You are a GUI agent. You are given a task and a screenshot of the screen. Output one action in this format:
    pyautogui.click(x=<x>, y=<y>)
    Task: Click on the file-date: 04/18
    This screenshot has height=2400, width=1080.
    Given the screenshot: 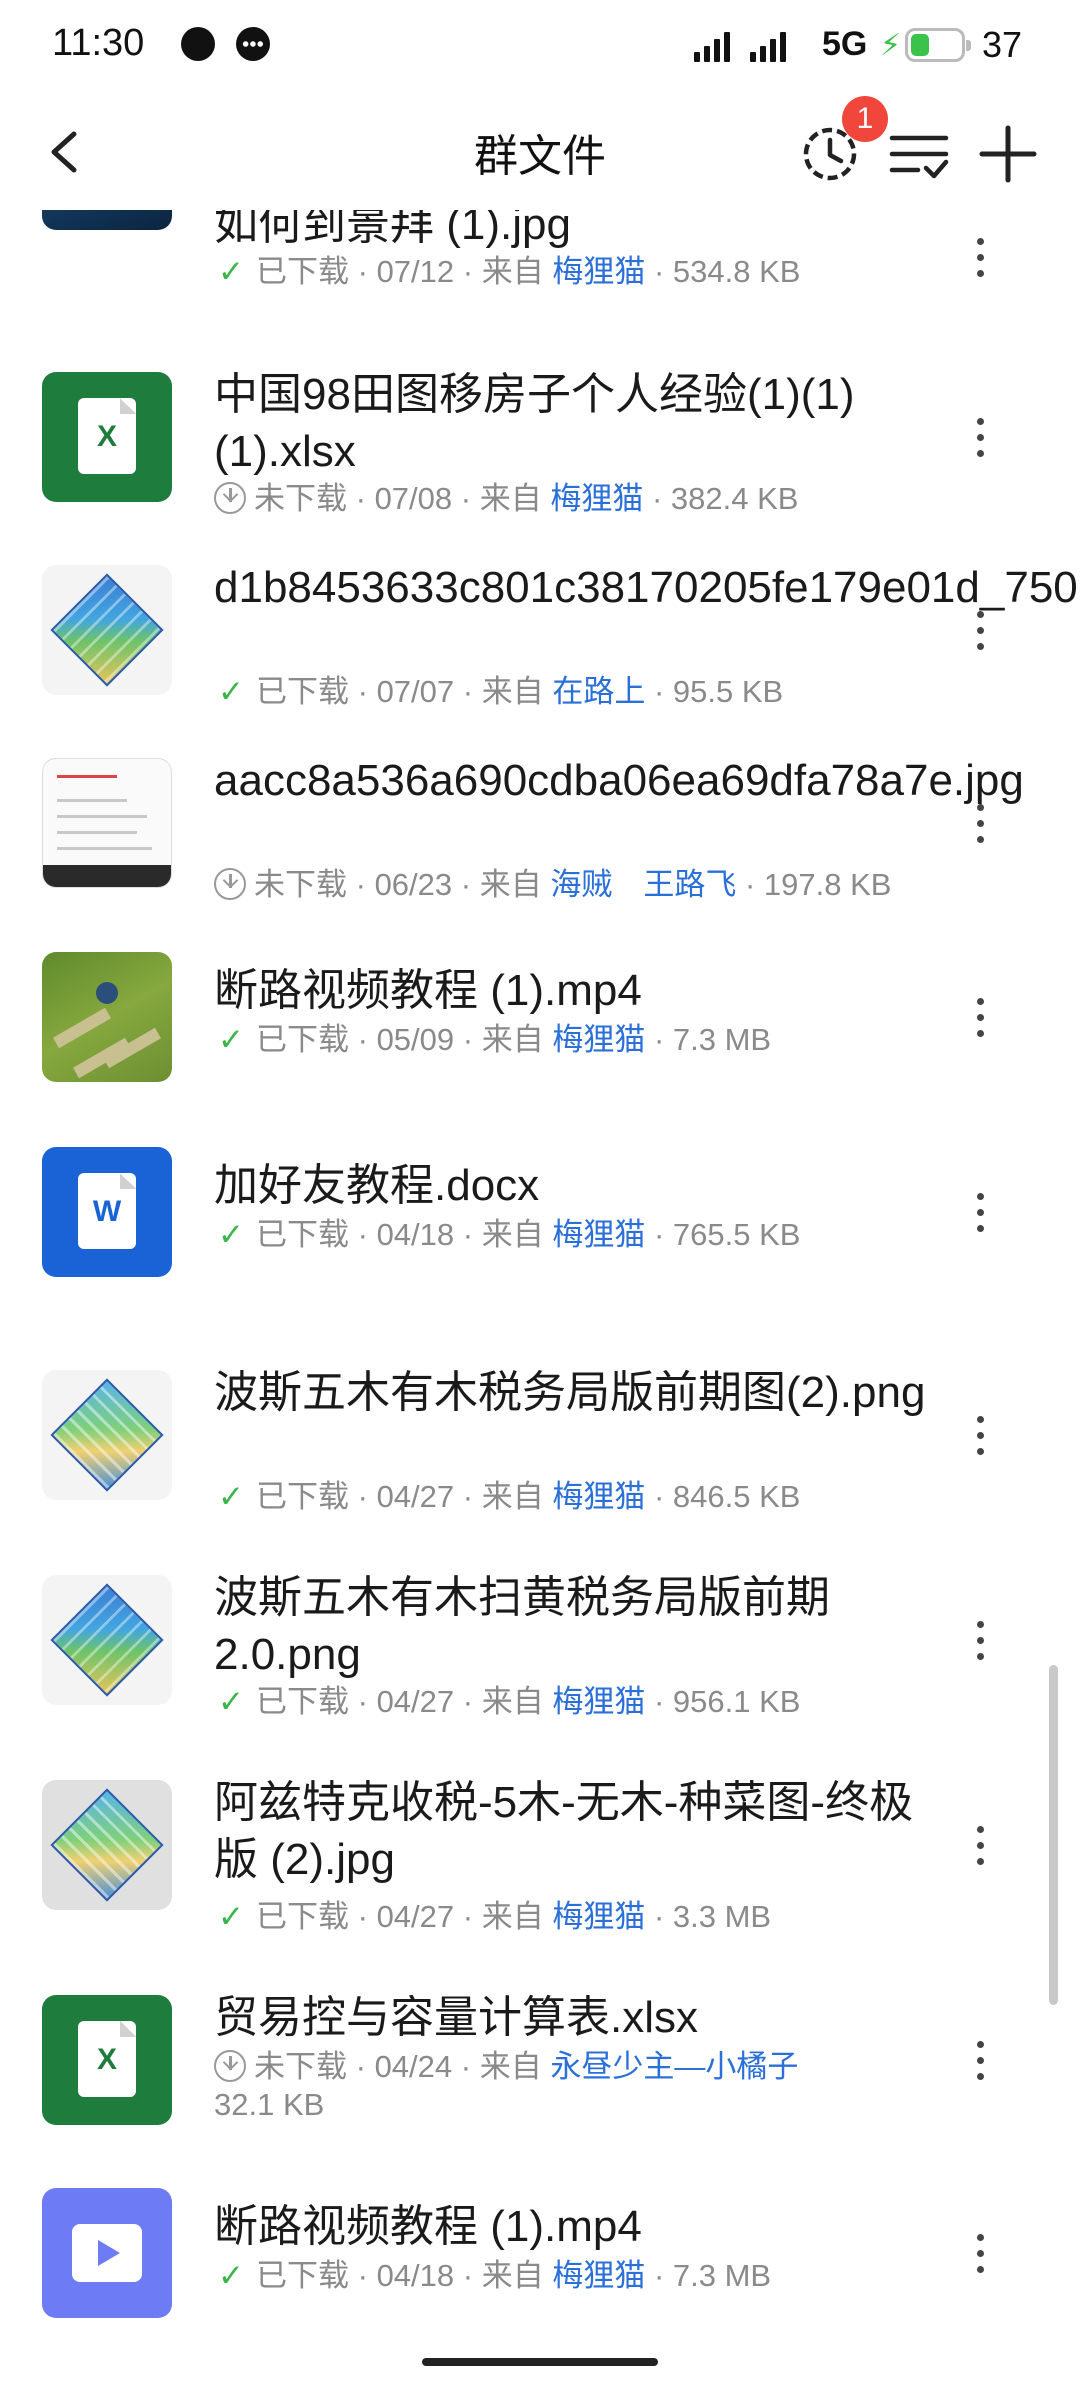 What is the action you would take?
    pyautogui.click(x=415, y=2275)
    